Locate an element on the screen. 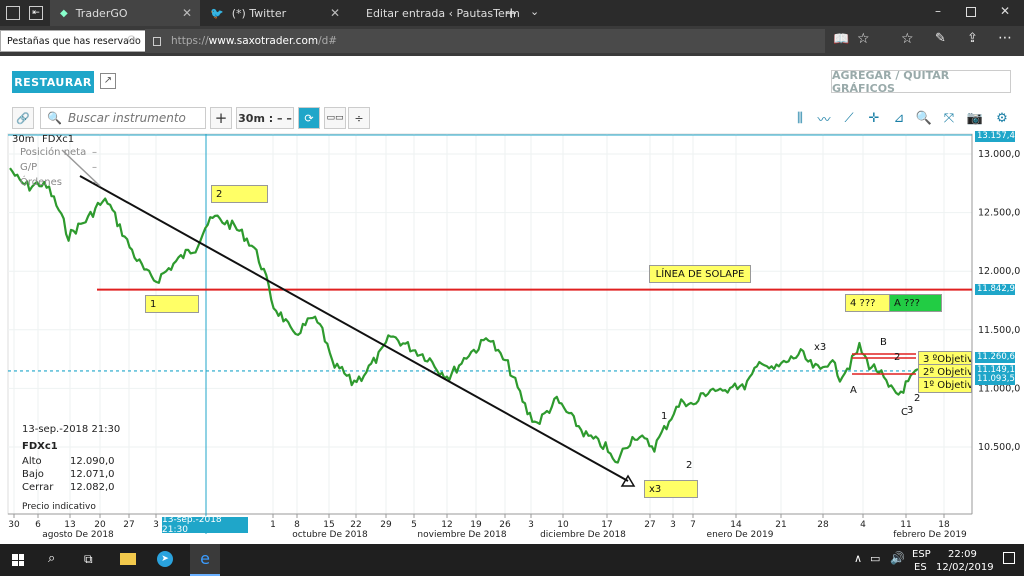 The width and height of the screenshot is (1024, 576). wave-label-1: 1 is located at coordinates (664, 416).